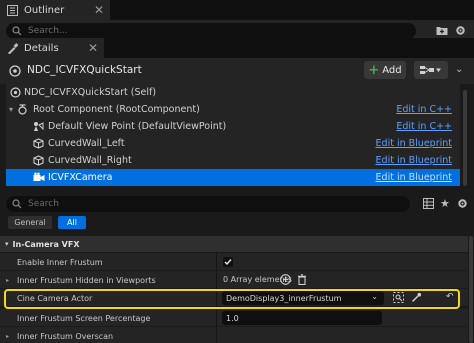  What do you see at coordinates (39, 179) in the screenshot?
I see `camera-icon` at bounding box center [39, 179].